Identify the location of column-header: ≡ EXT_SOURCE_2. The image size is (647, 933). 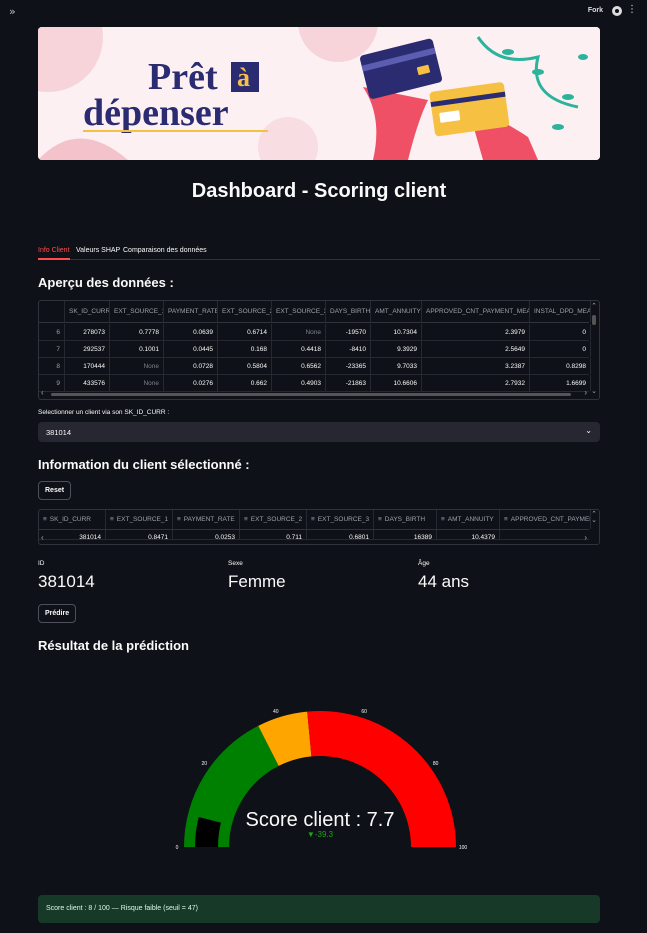
(273, 519).